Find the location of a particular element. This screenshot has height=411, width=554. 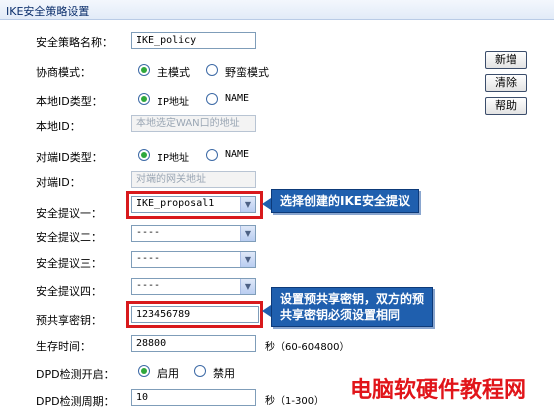

psk-callout-line2: 共享密钥必须设置相同 is located at coordinates (340, 315).